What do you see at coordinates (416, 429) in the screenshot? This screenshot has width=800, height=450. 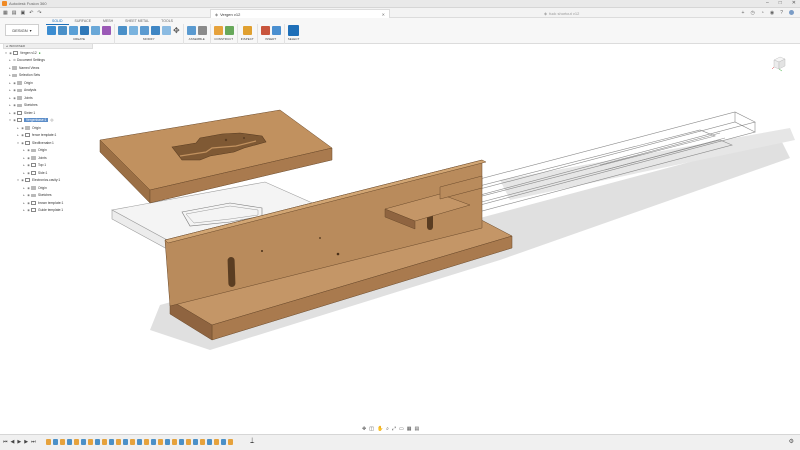 I see `viewports-icon: ▤` at bounding box center [416, 429].